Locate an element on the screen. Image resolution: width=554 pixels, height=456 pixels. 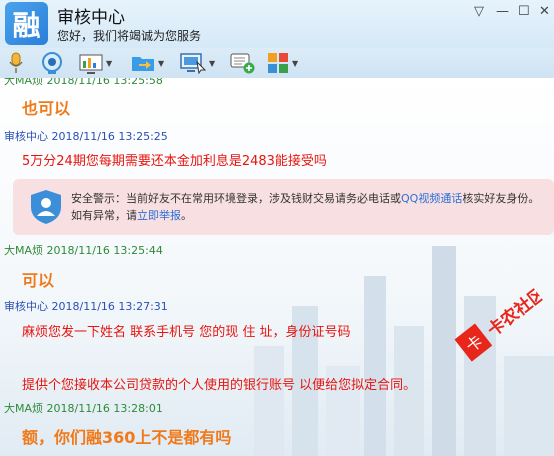
message-header: 大MA烦 2018/11/16 13:25:58 is located at coordinates (83, 83).